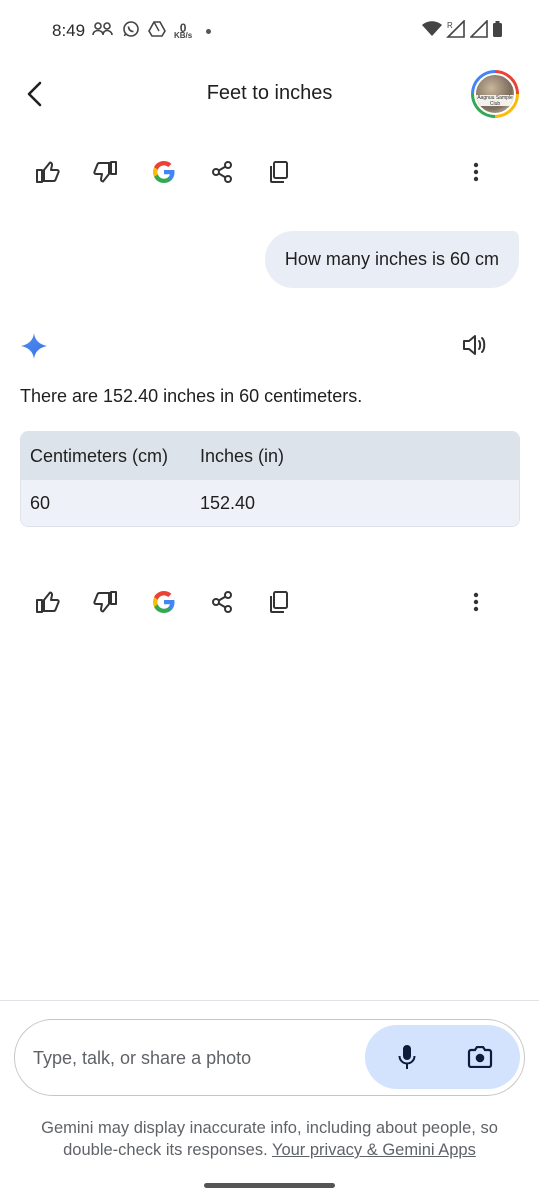 The height and width of the screenshot is (1200, 539). Describe the element at coordinates (432, 31) in the screenshot. I see `wifi-icon` at that location.